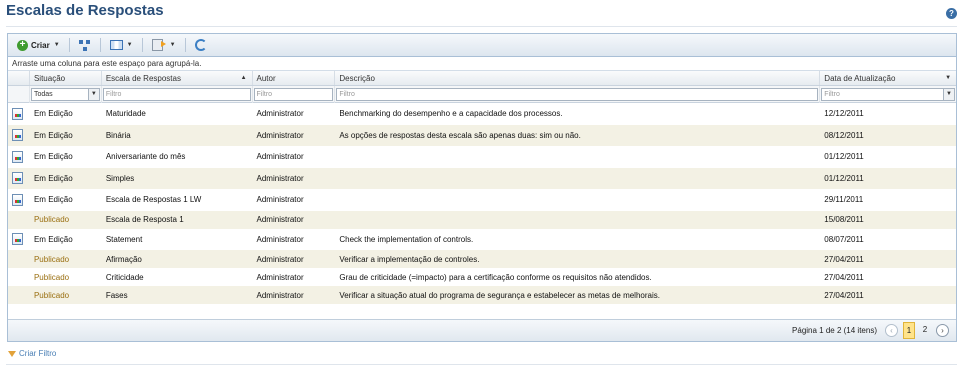  I want to click on date-cell: 01/12/2011, so click(844, 157).